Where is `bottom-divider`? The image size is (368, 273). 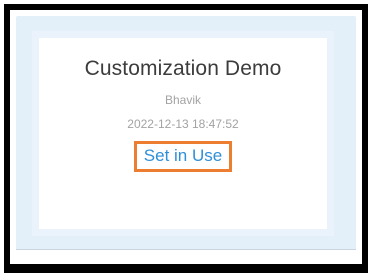
bottom-divider is located at coordinates (186, 249).